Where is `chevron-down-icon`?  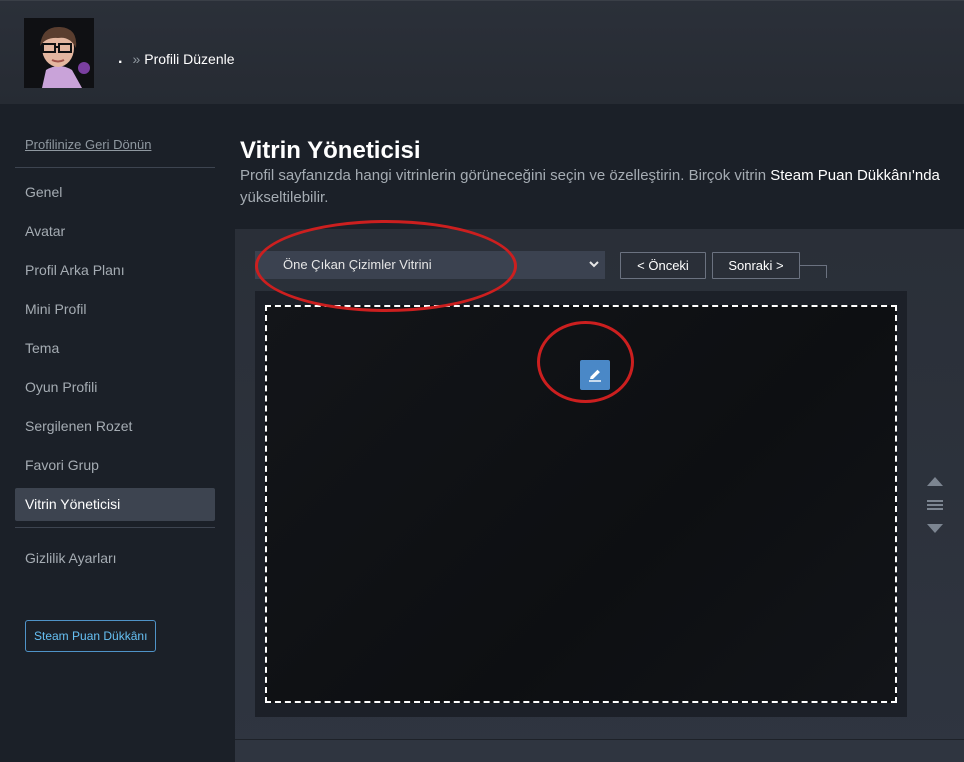
chevron-down-icon is located at coordinates (594, 270).